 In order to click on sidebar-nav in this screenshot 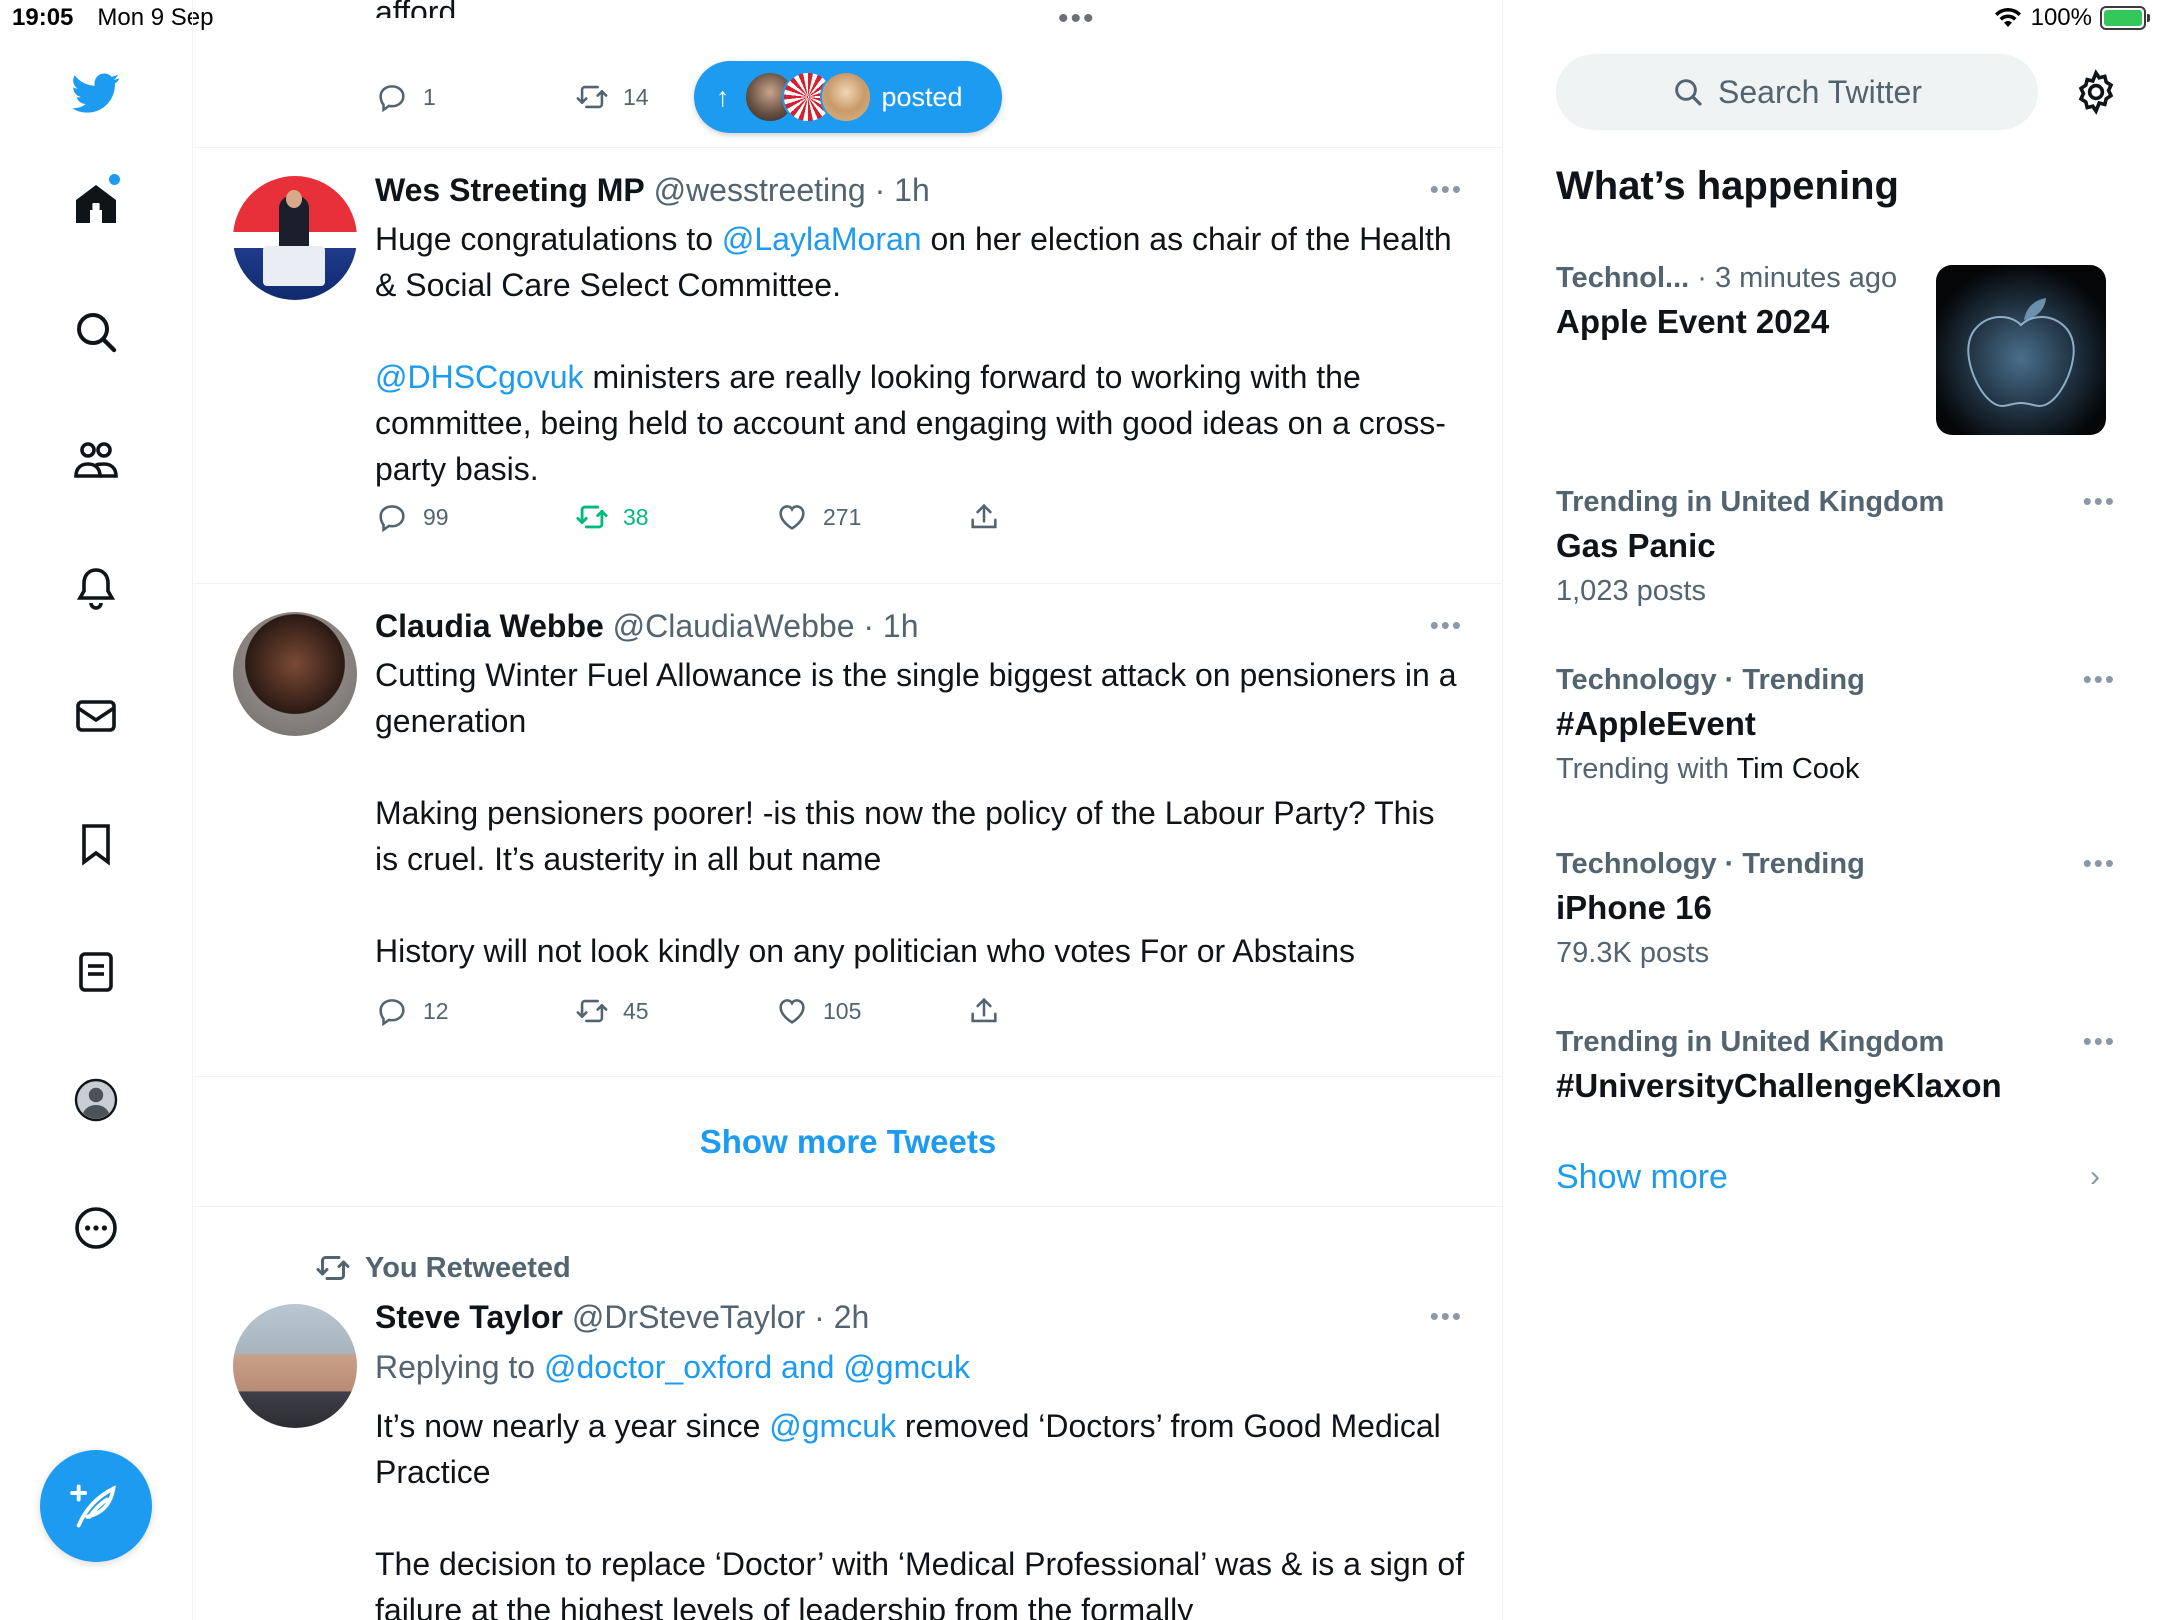, I will do `click(96, 810)`.